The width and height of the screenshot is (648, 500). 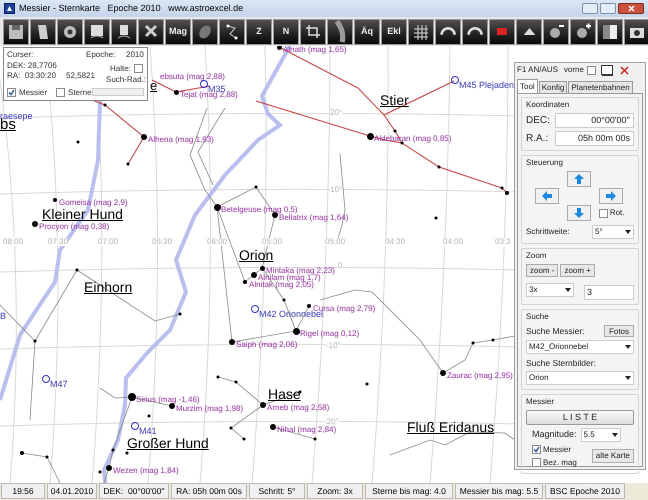 What do you see at coordinates (499, 491) in the screenshot?
I see `status-cell: Messier bis mag: 5.5` at bounding box center [499, 491].